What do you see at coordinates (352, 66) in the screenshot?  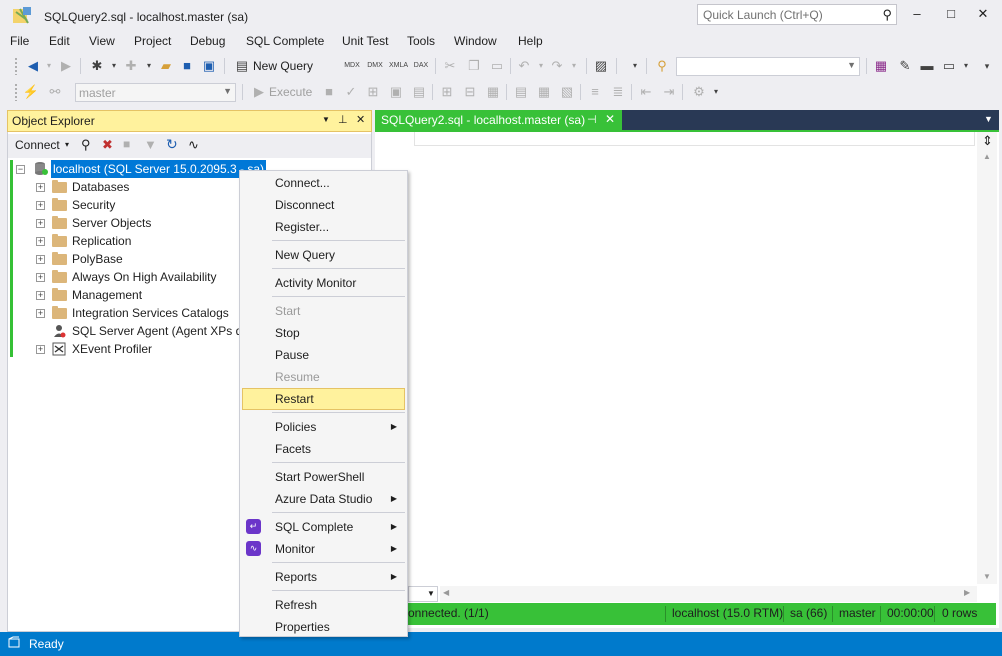 I see `mdx-query-icon: MDX` at bounding box center [352, 66].